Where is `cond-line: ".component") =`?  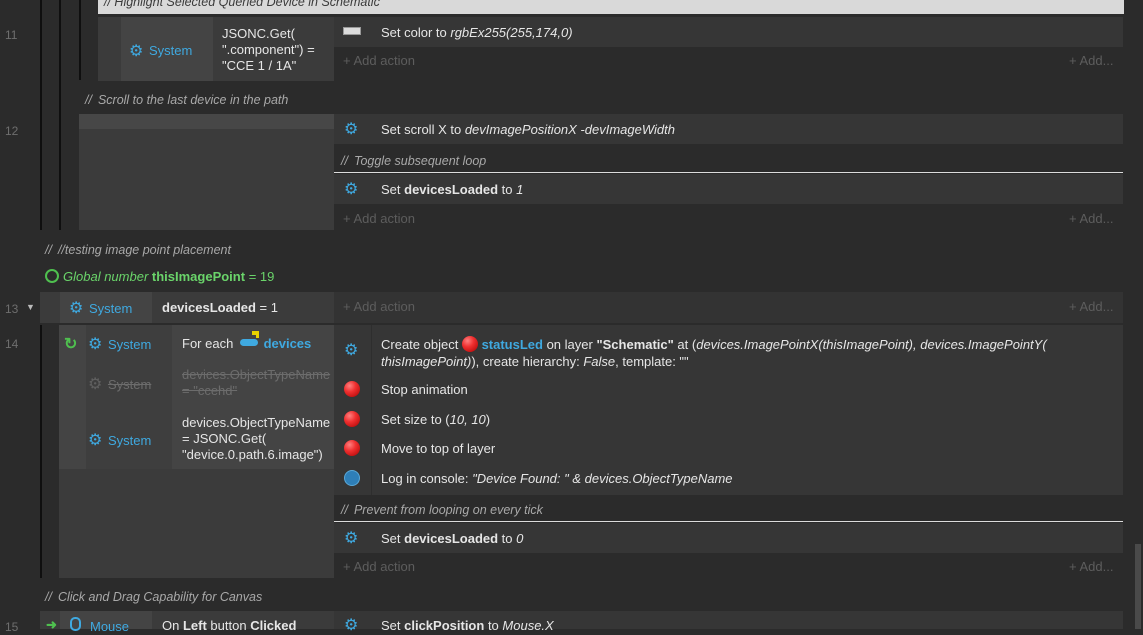
cond-line: ".component") = is located at coordinates (268, 49).